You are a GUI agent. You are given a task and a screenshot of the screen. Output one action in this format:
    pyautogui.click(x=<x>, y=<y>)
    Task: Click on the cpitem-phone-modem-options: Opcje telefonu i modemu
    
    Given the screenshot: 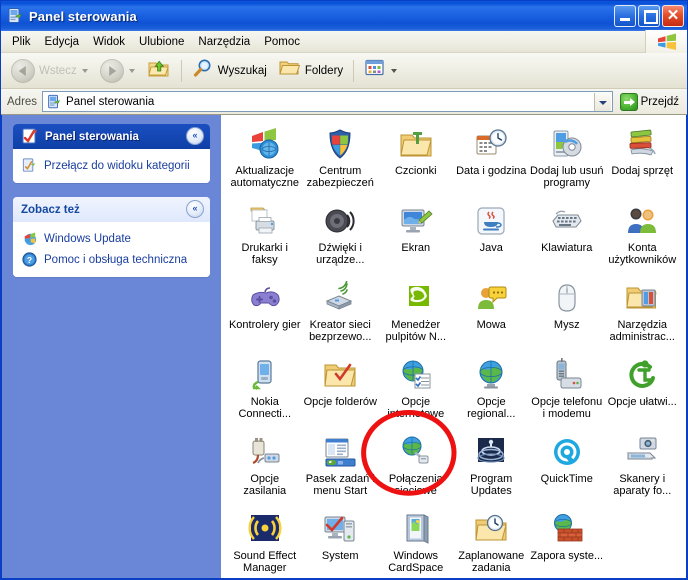 What is the action you would take?
    pyautogui.click(x=567, y=392)
    